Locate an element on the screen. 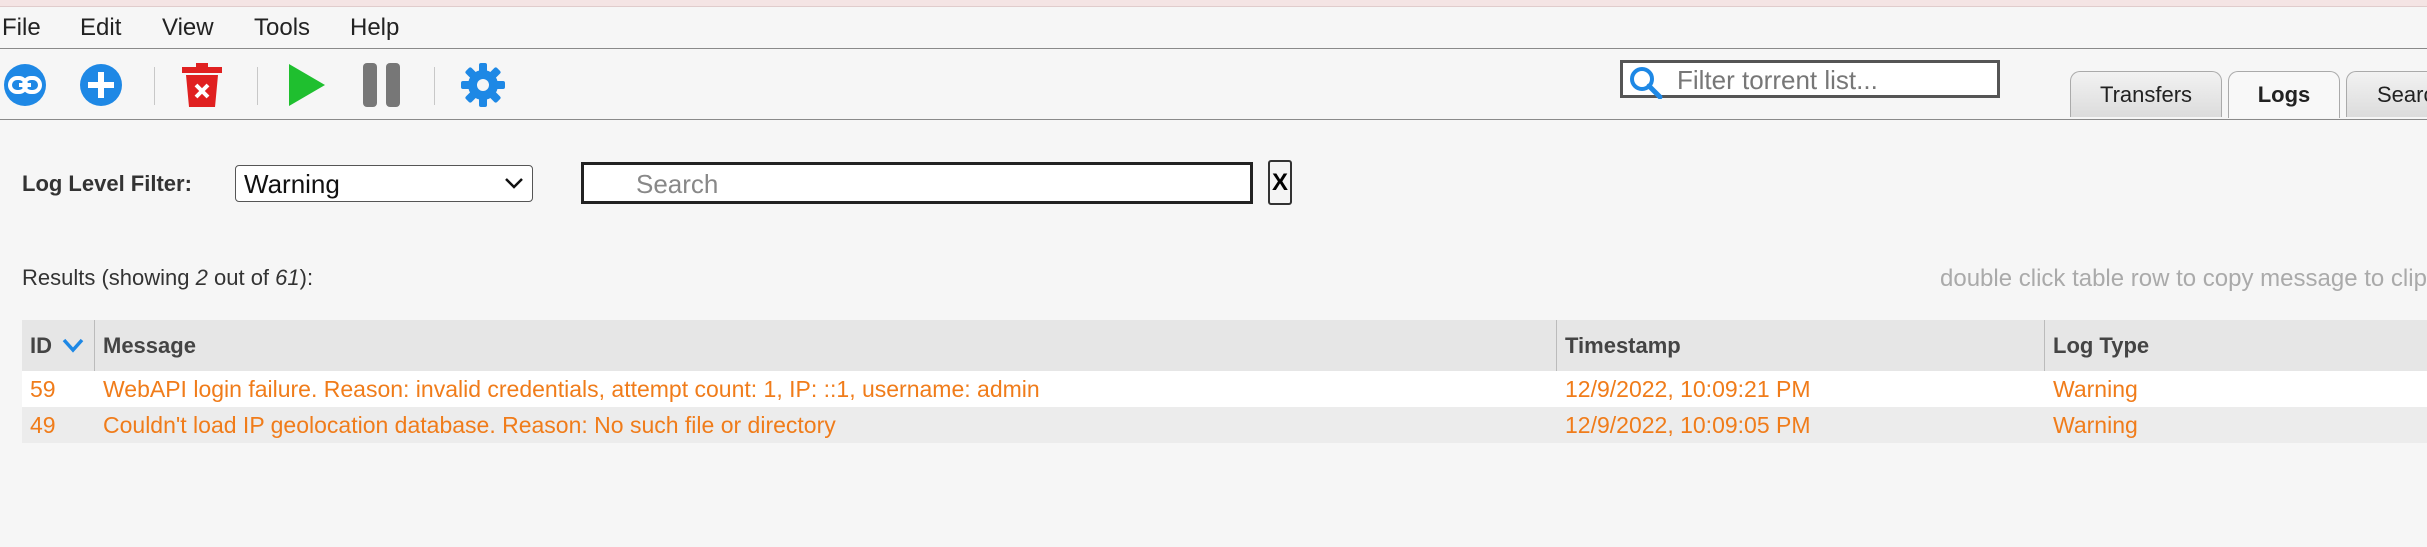 This screenshot has height=547, width=2427. menu-tools: Tools is located at coordinates (282, 28).